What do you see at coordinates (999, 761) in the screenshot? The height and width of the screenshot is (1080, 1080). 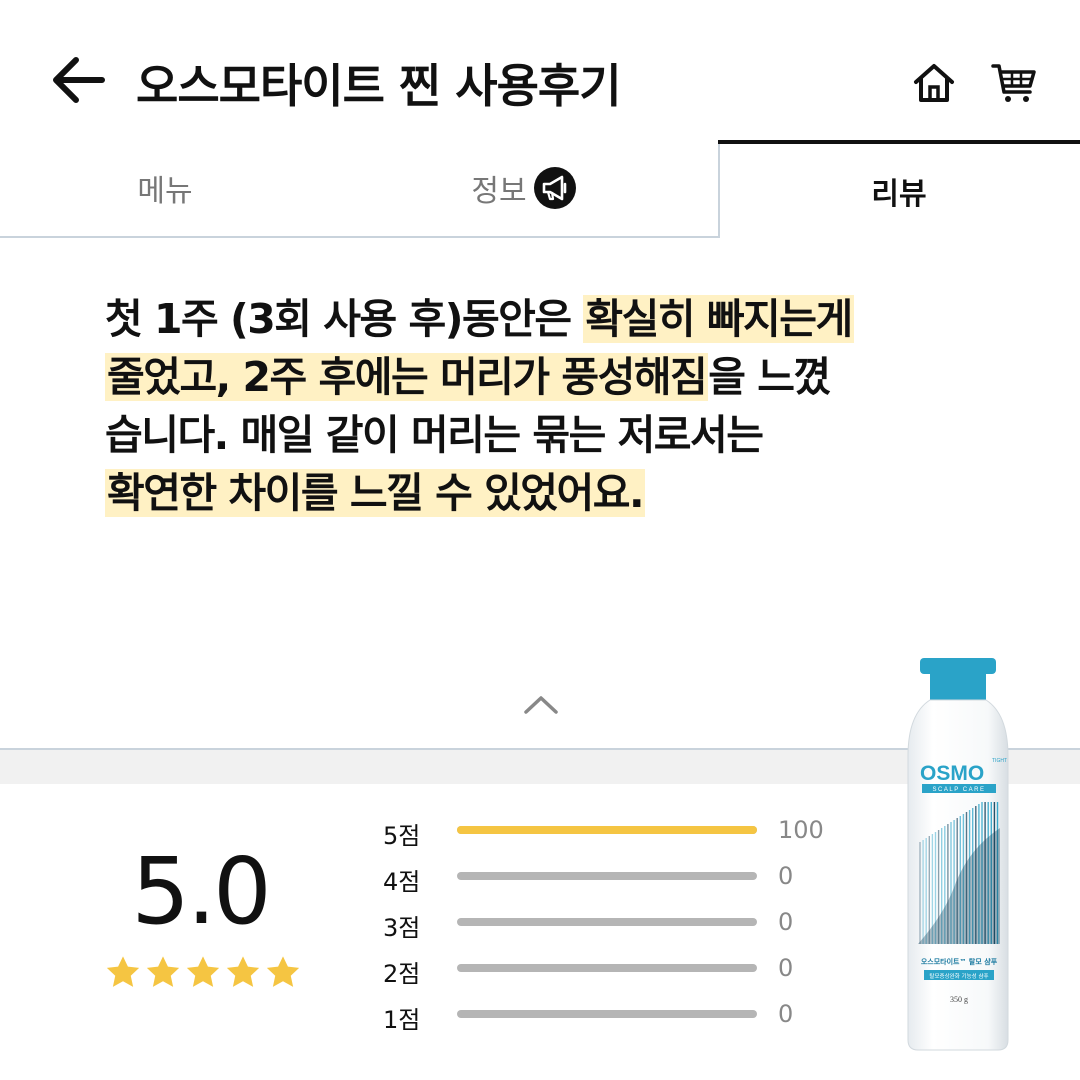 I see `product-brand-sup: TIGHT` at bounding box center [999, 761].